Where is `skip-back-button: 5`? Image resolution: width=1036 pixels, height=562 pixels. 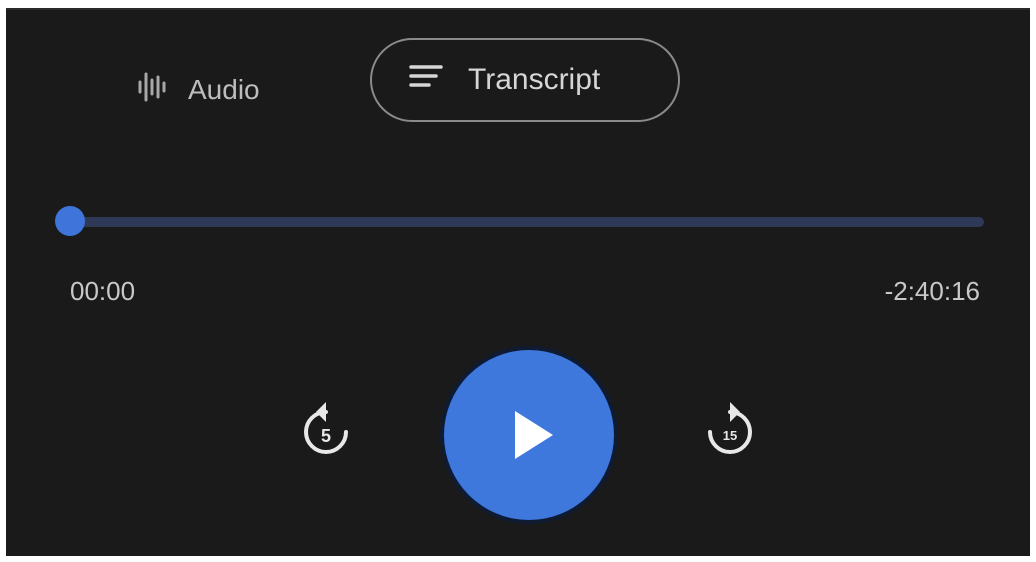 skip-back-button: 5 is located at coordinates (326, 429).